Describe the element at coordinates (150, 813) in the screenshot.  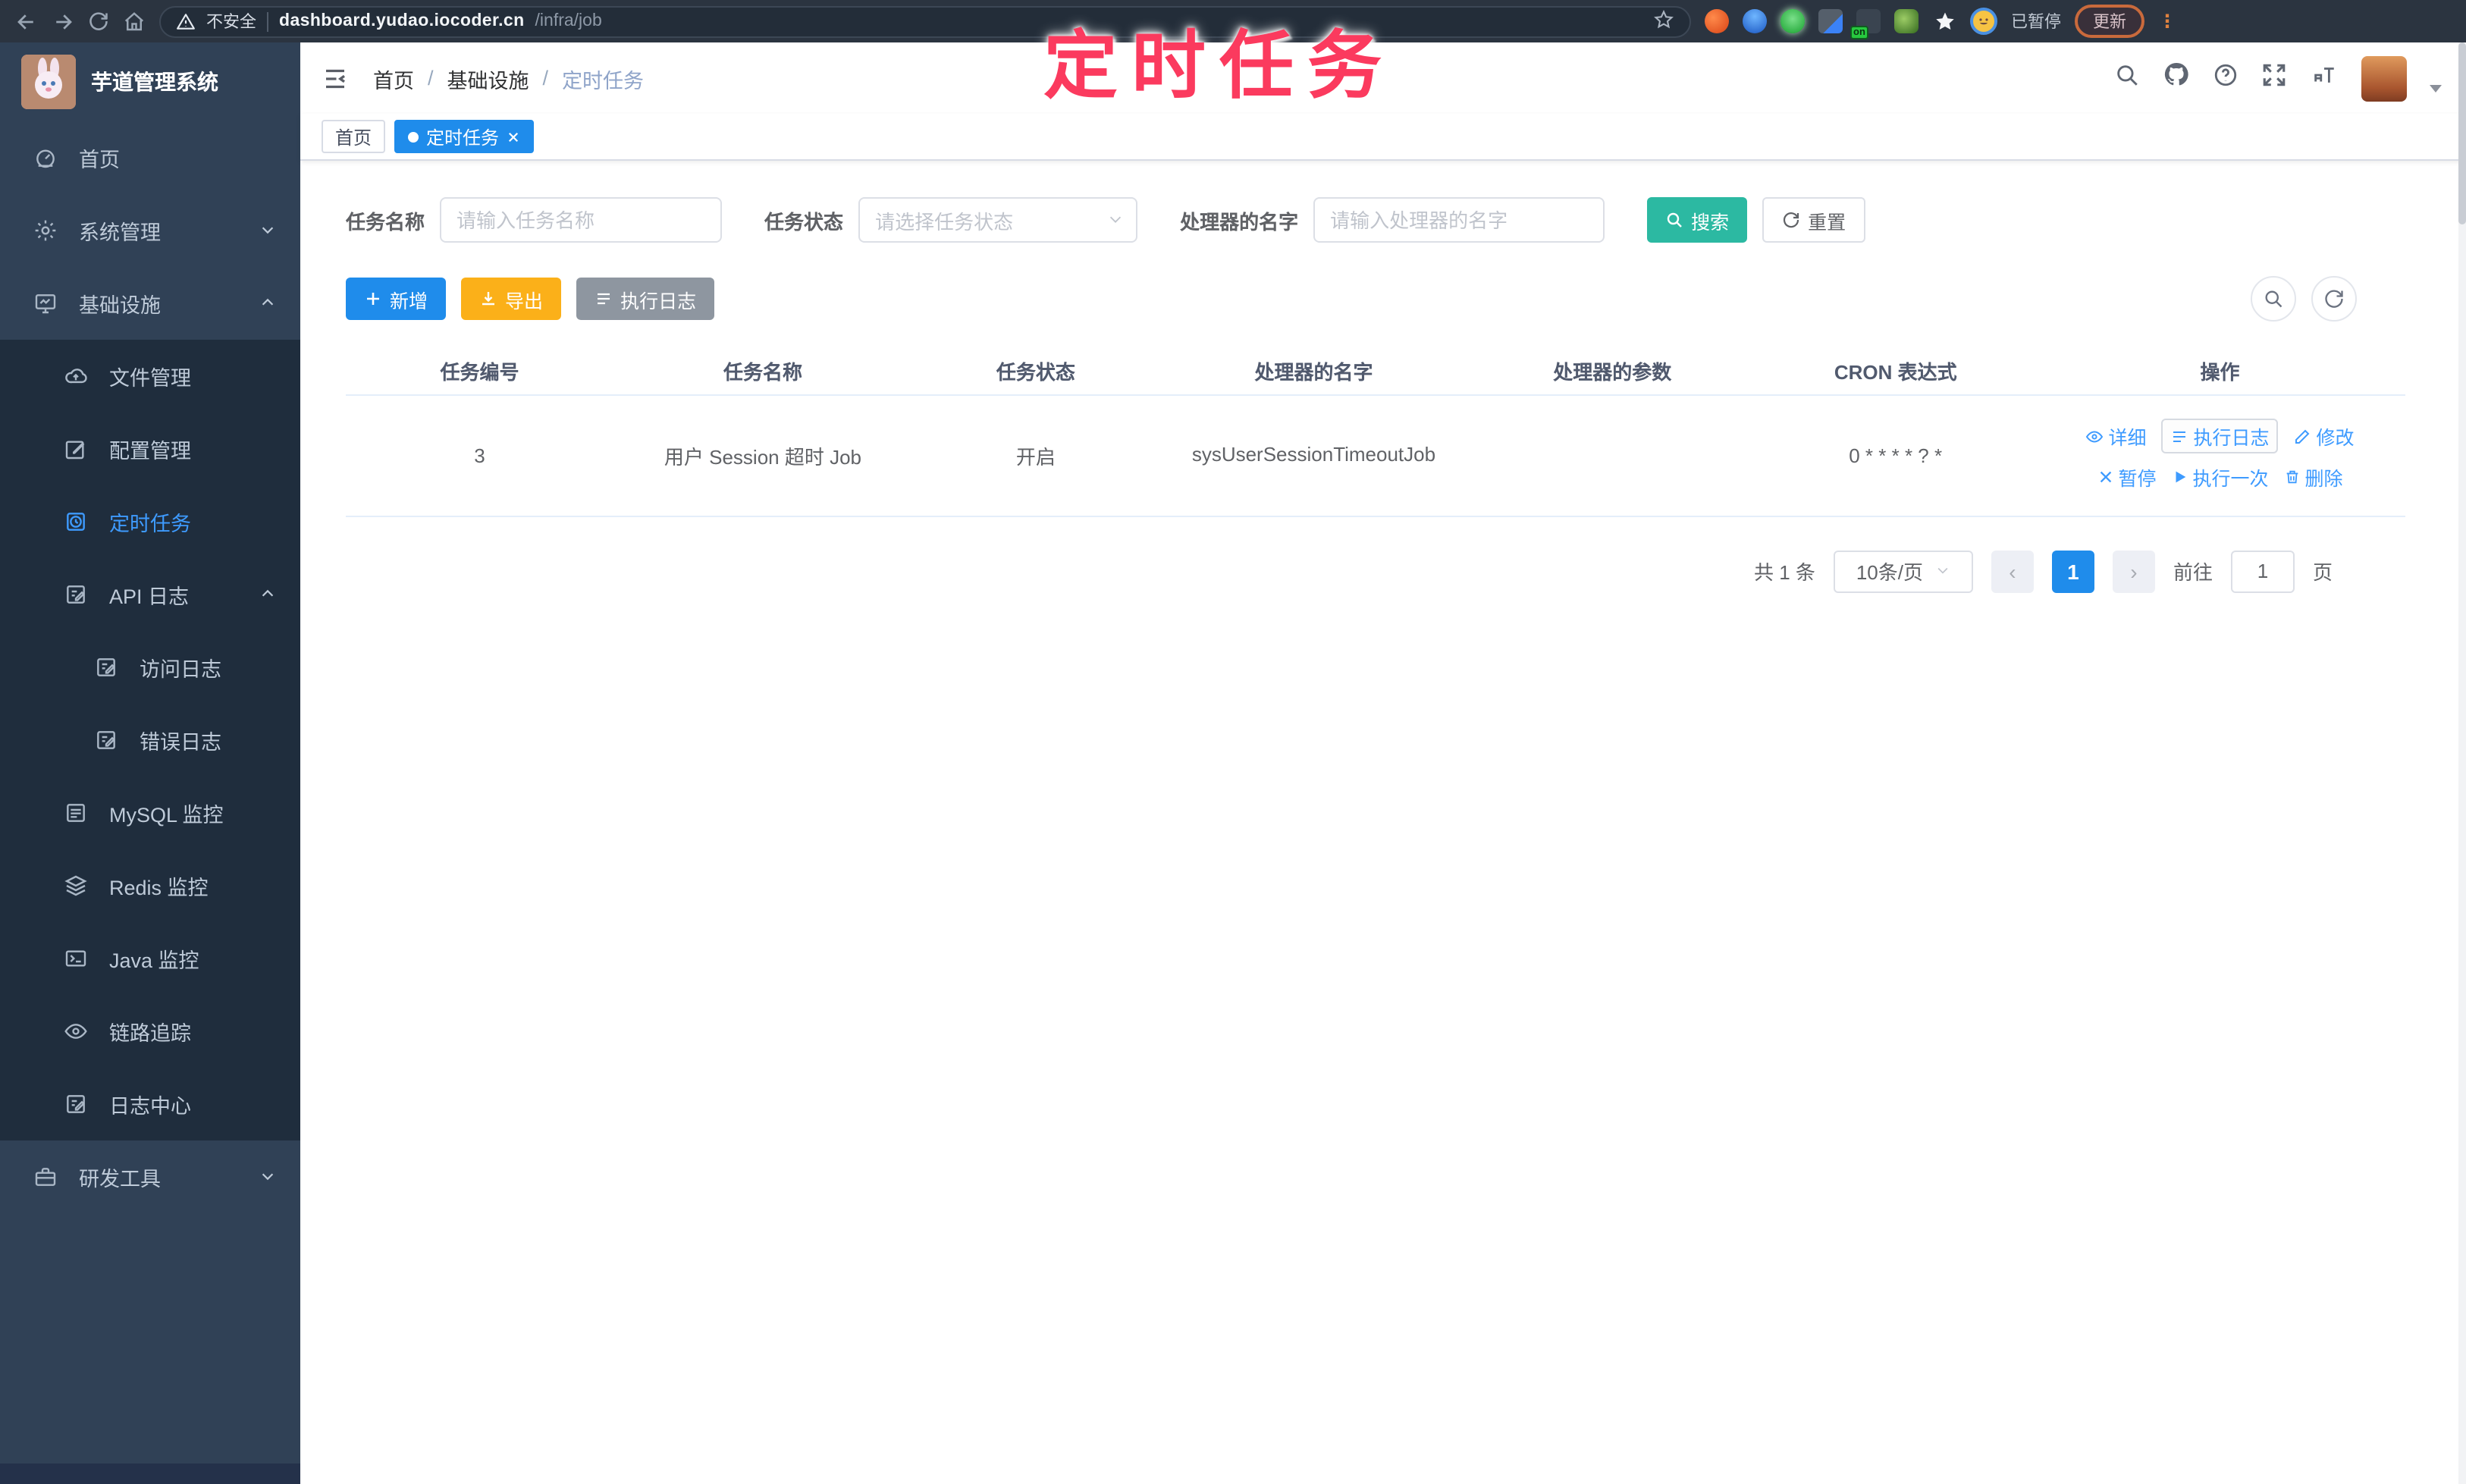
I see `sidebar-item-mysql-monitor: MySQL 监控` at that location.